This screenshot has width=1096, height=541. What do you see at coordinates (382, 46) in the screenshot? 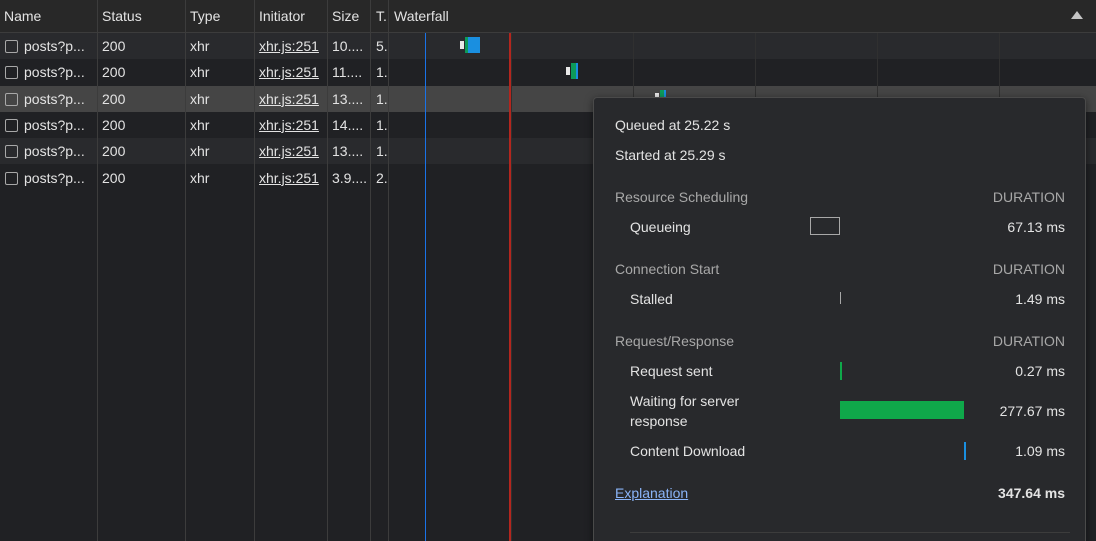
I see `cell-time: 5.` at bounding box center [382, 46].